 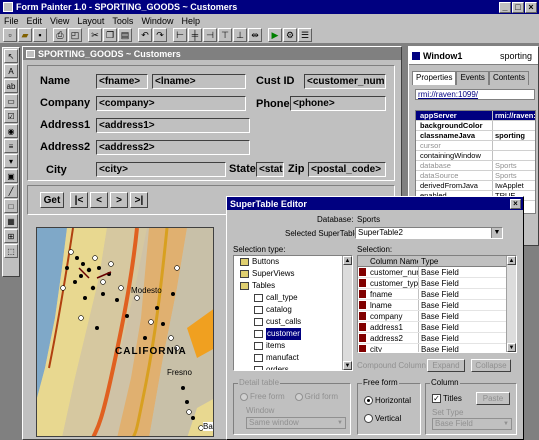 I want to click on titles-checkbox: ✓, so click(x=436, y=398).